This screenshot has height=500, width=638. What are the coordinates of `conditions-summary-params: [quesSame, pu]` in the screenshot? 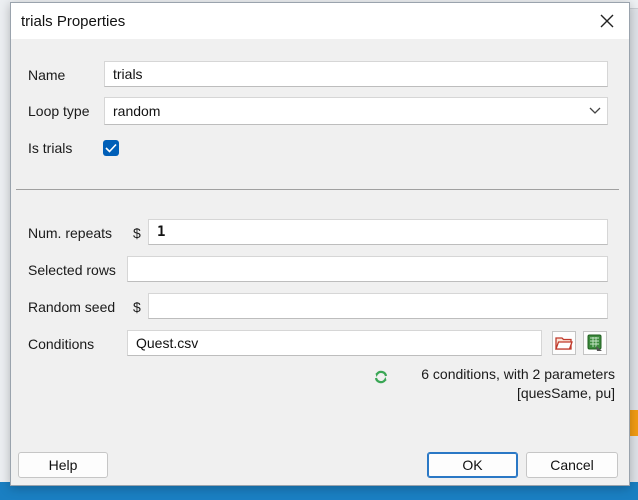 It's located at (565, 393).